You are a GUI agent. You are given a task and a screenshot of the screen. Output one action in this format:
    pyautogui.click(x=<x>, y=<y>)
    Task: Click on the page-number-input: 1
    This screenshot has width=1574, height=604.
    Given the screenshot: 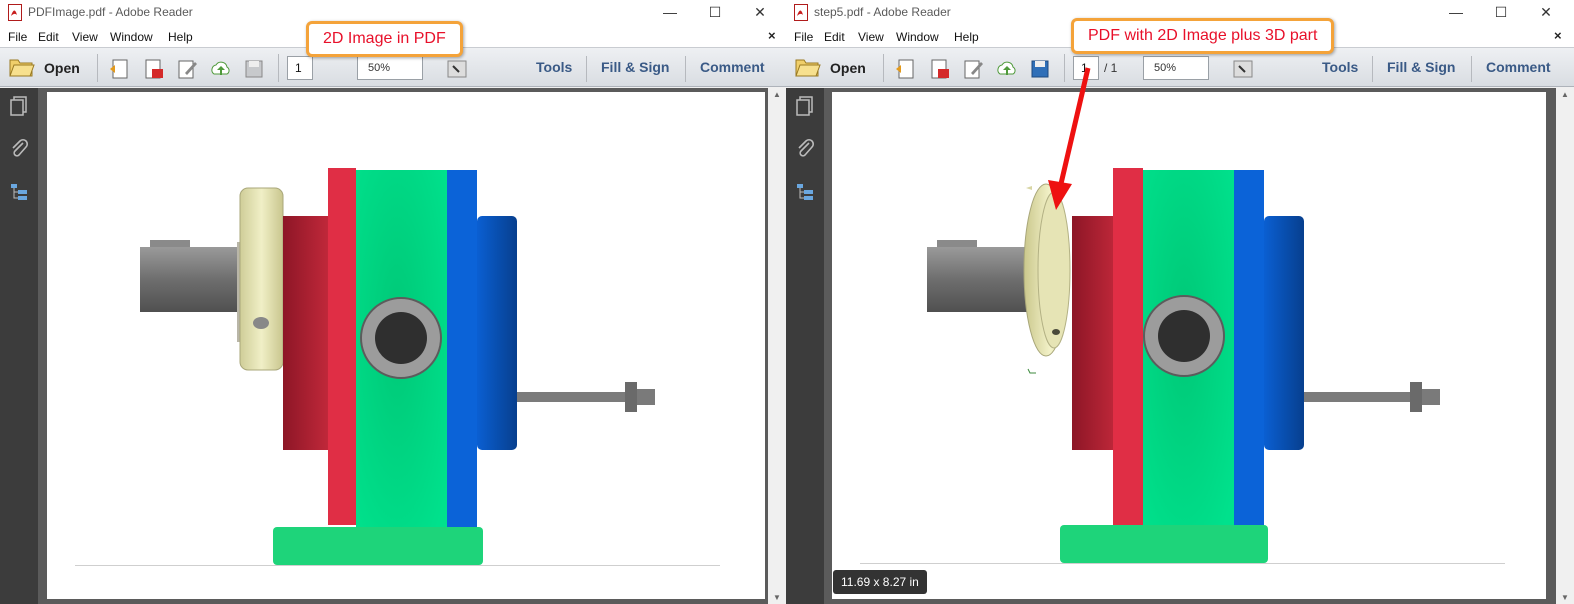 What is the action you would take?
    pyautogui.click(x=300, y=68)
    